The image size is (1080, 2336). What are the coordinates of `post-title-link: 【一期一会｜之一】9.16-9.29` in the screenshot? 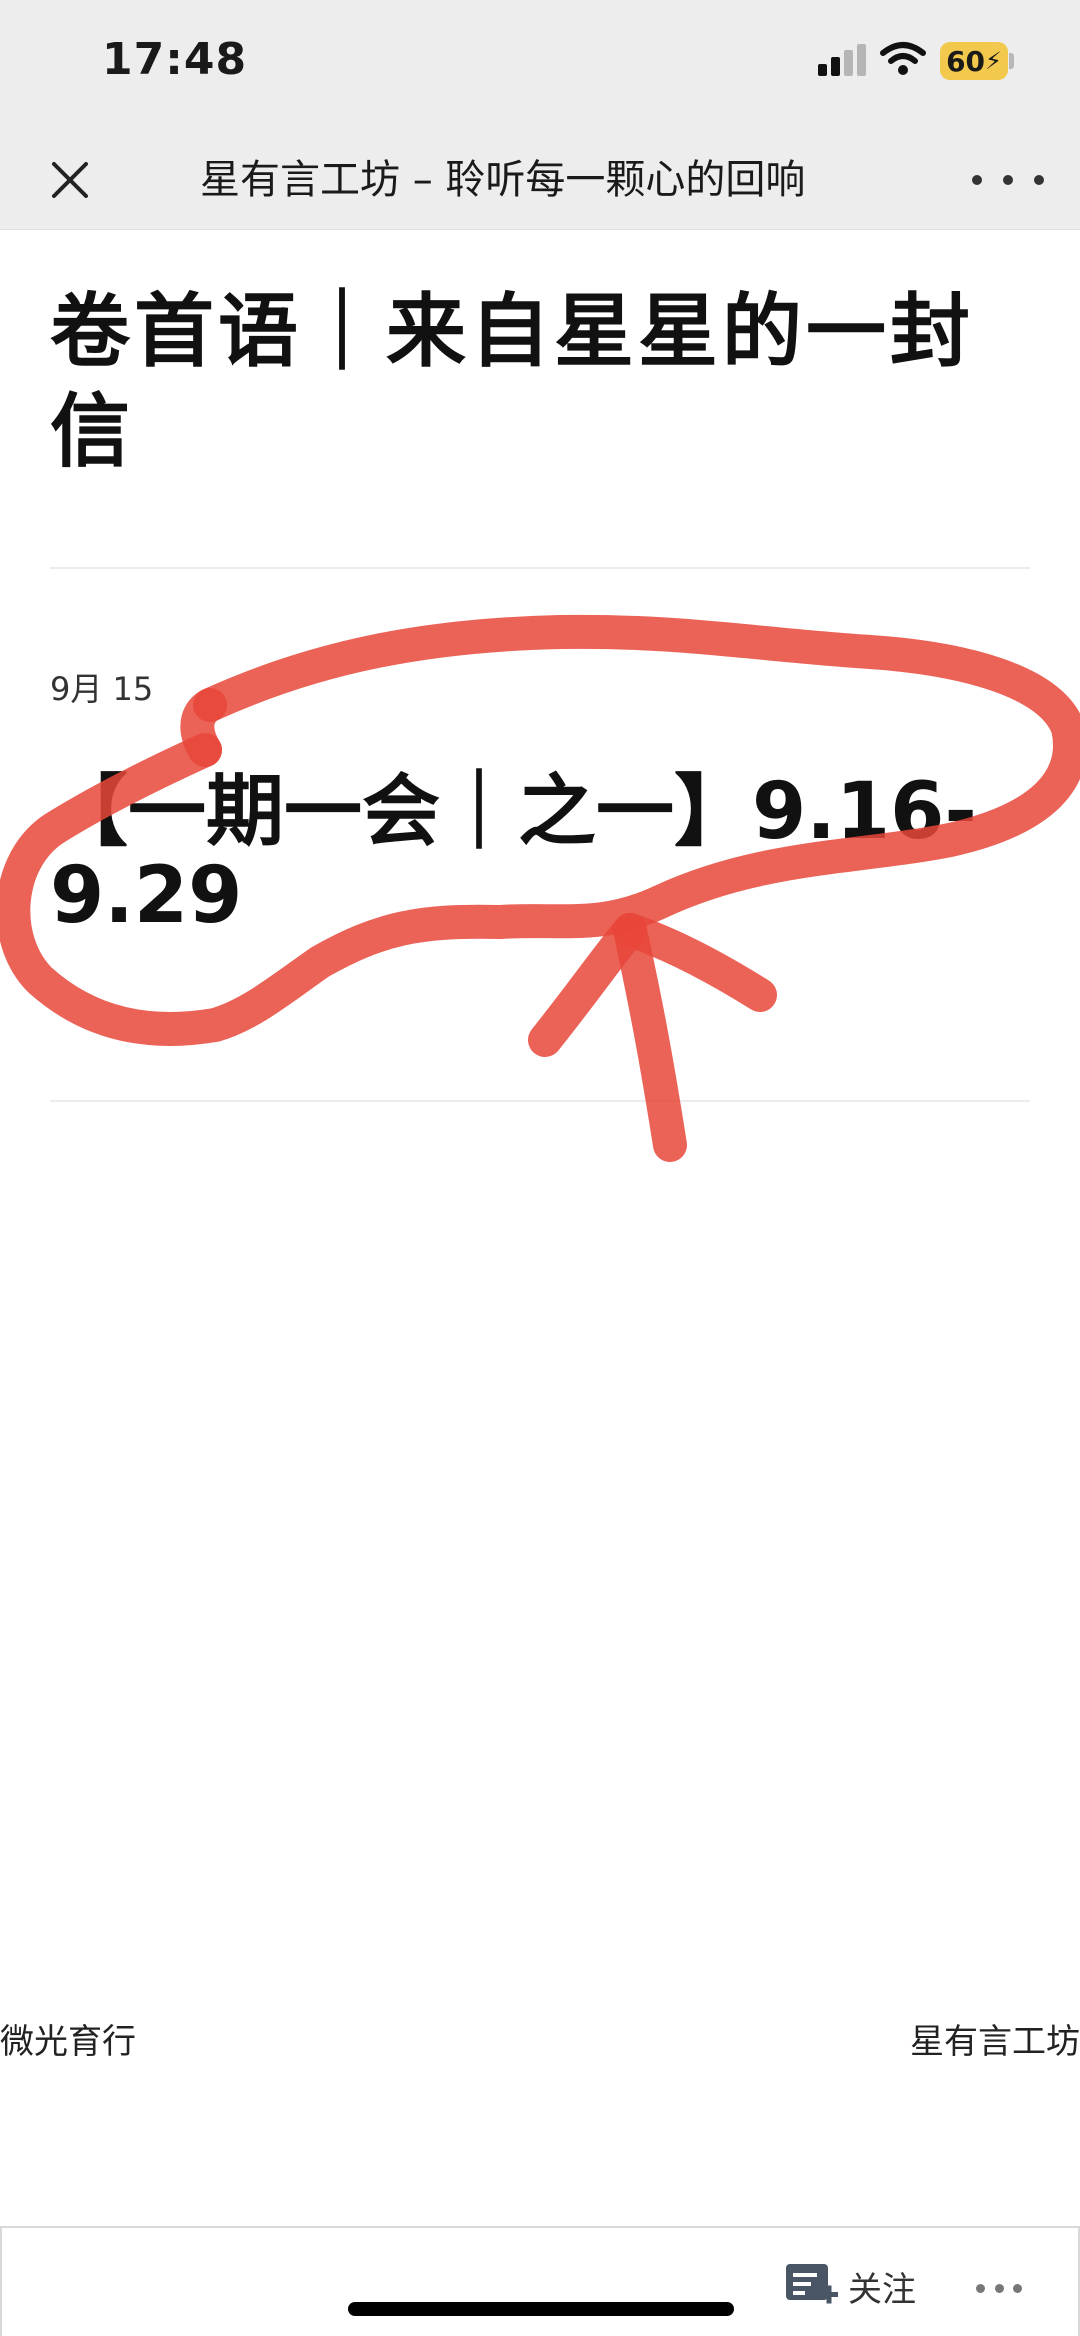 It's located at (525, 854).